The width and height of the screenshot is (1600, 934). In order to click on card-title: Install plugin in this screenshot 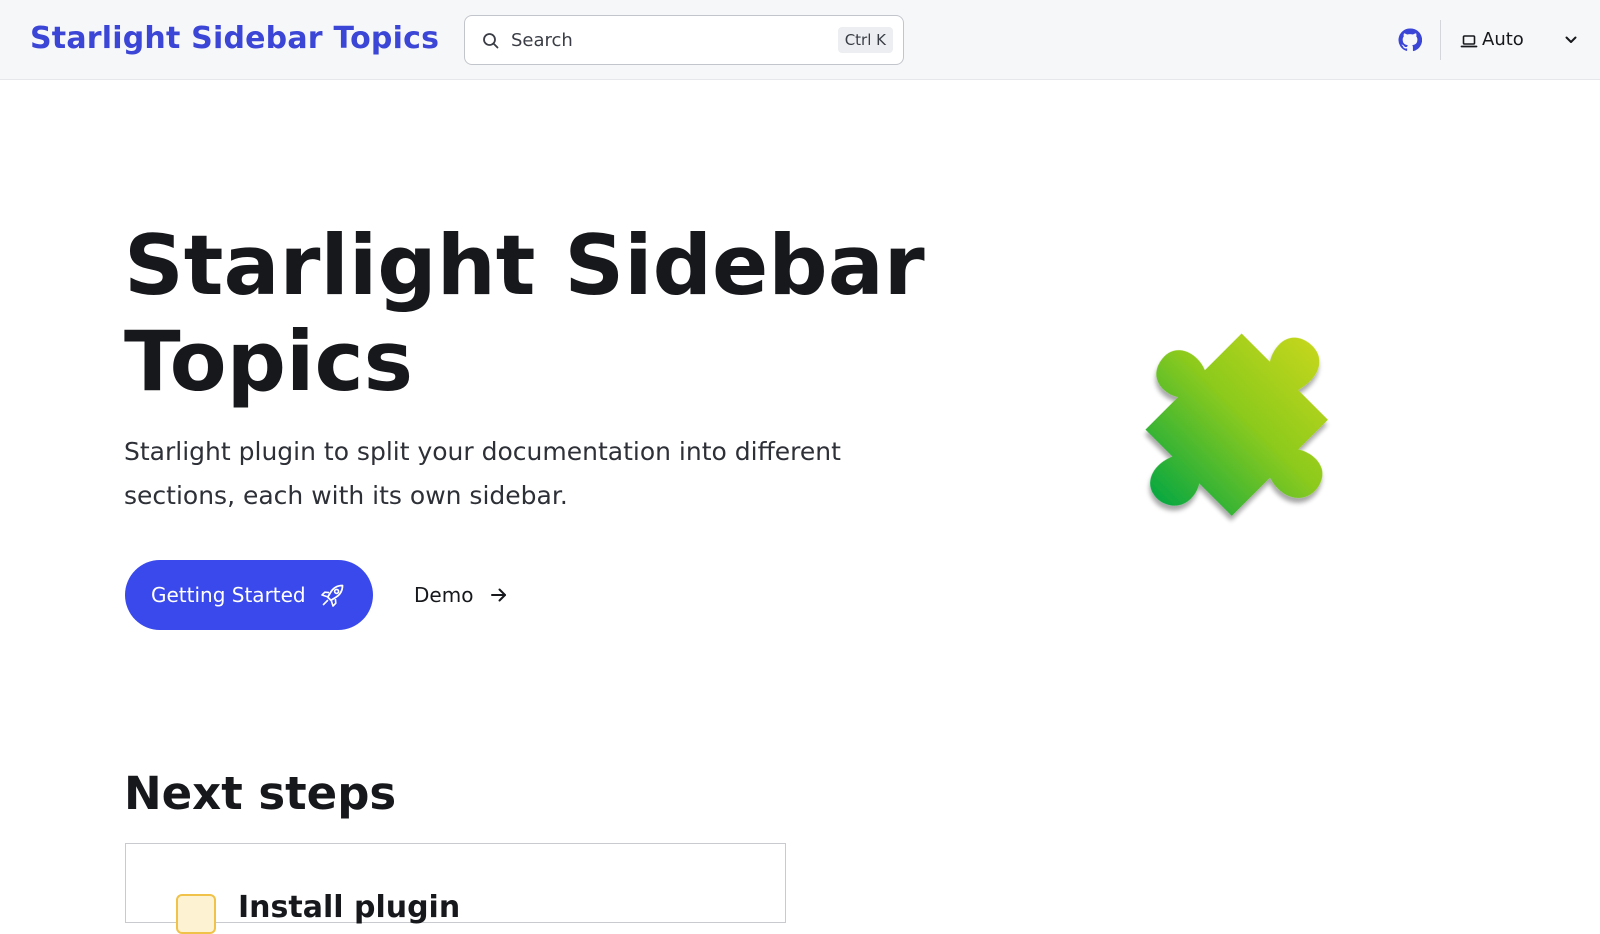, I will do `click(349, 907)`.